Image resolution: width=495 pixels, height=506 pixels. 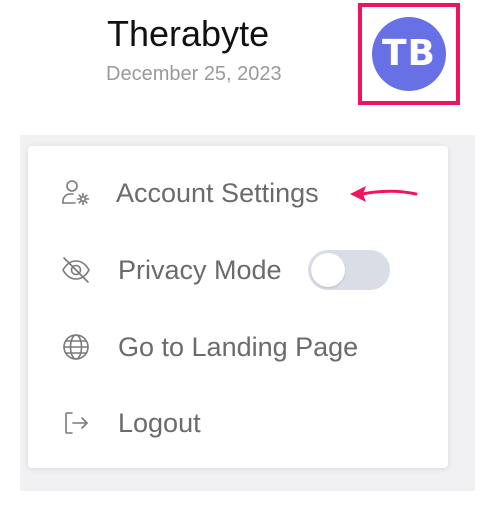 I want to click on avatar-highlight-box: TB, so click(x=409, y=54).